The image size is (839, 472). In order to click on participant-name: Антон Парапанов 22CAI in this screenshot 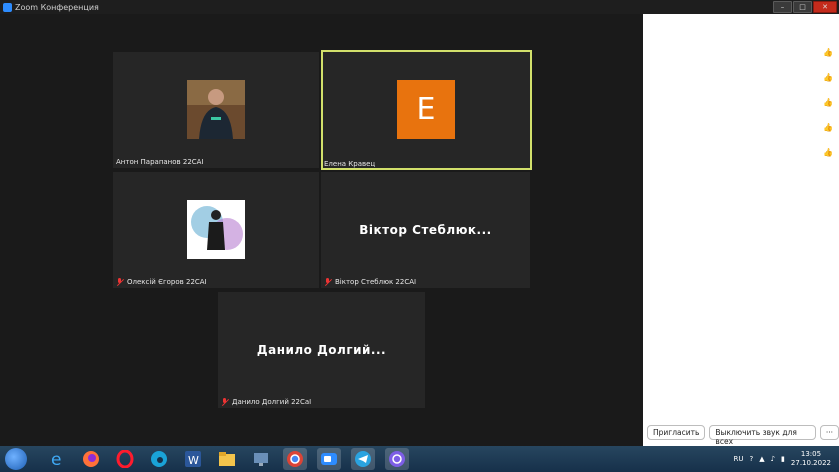, I will do `click(160, 162)`.